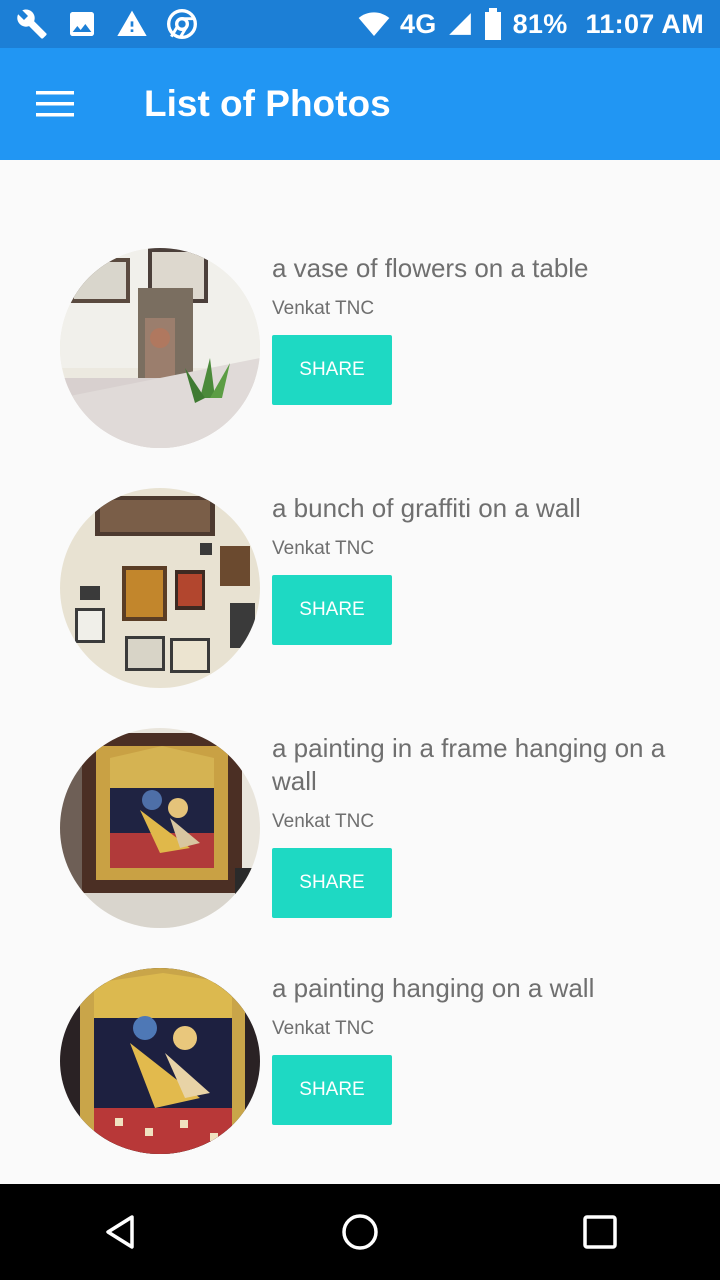 This screenshot has width=720, height=1280. I want to click on recents-icon, so click(600, 1232).